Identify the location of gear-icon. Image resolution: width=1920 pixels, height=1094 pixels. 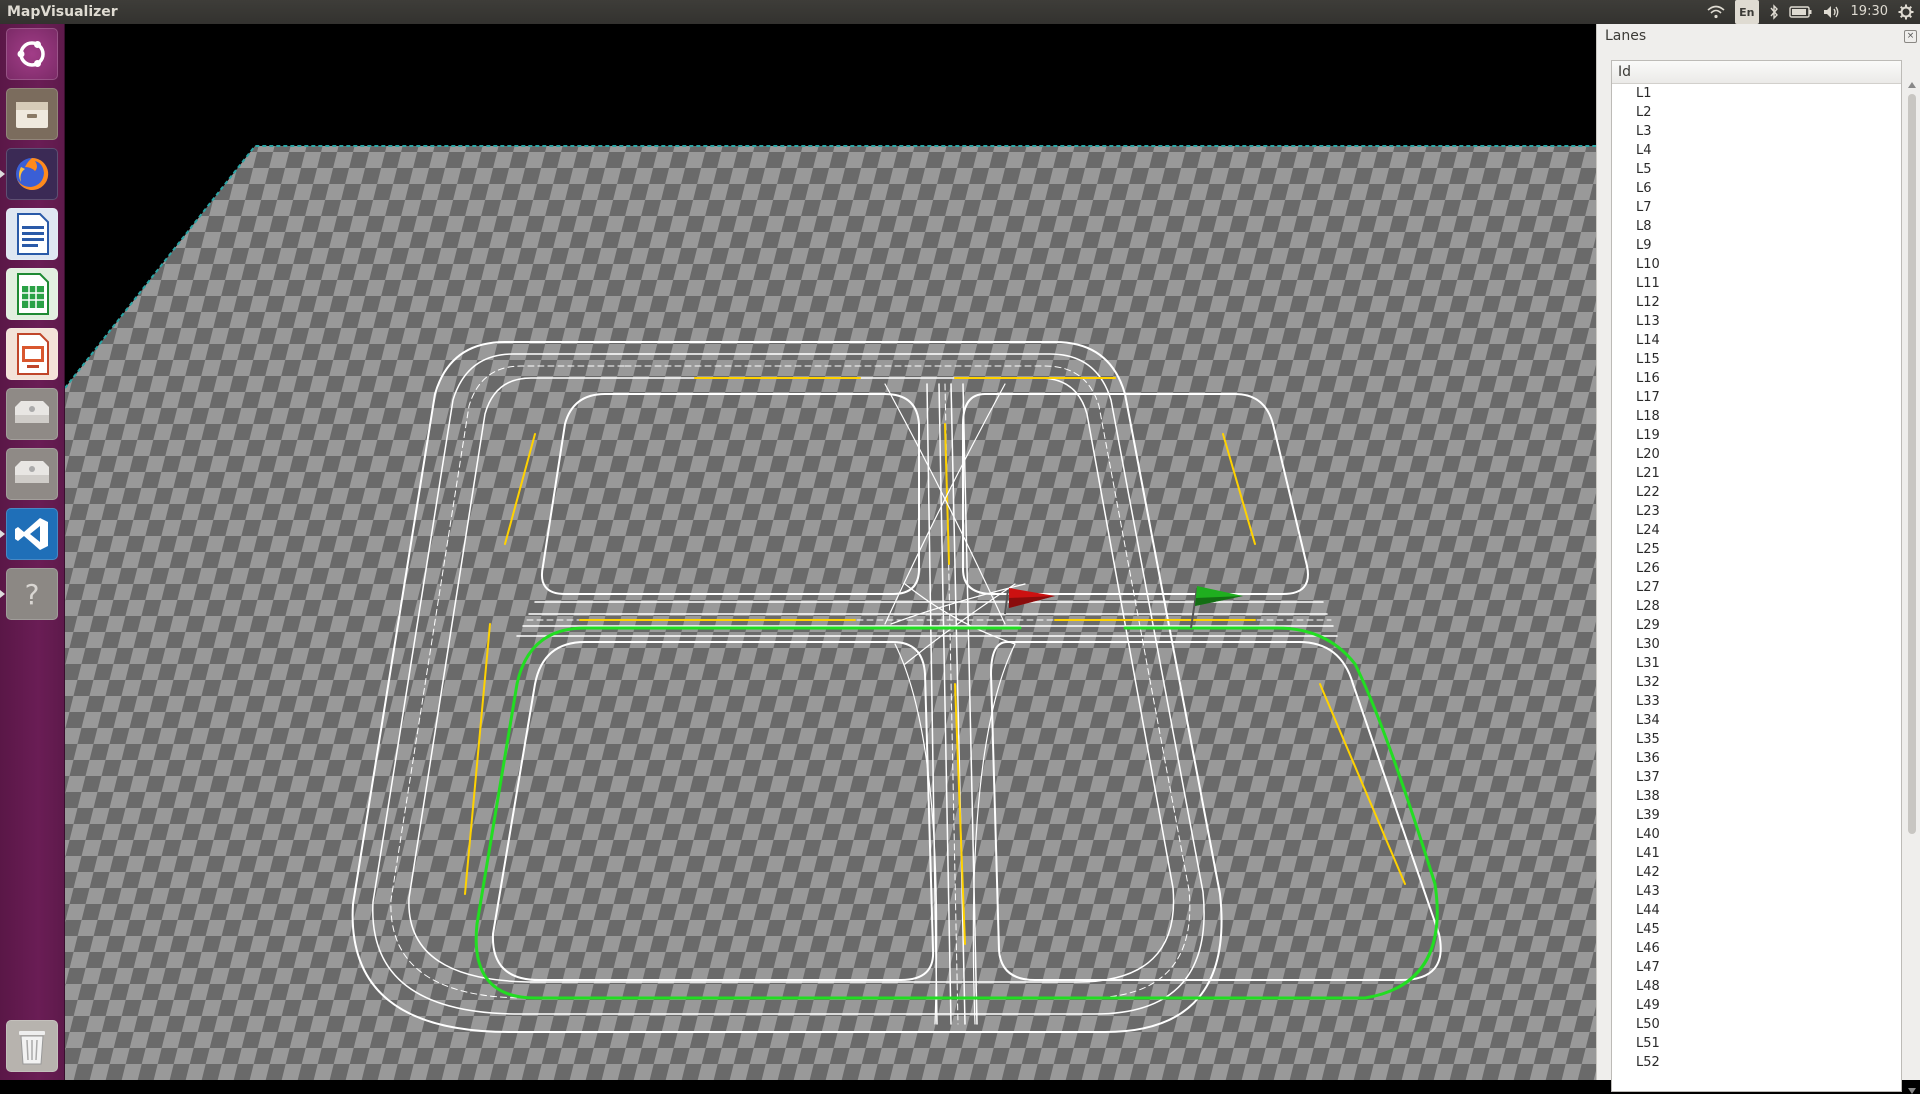
(1906, 12).